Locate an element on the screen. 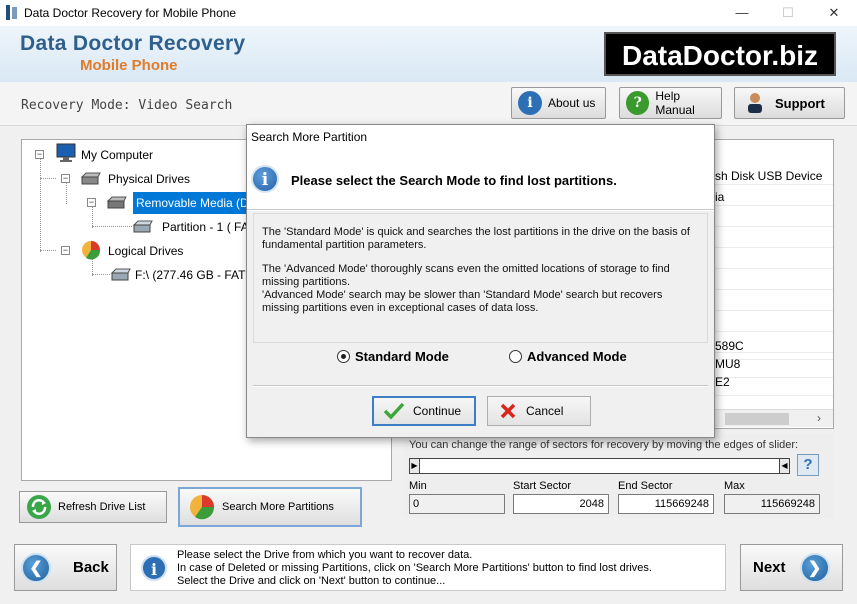 The width and height of the screenshot is (857, 604). logical-drive-icon is located at coordinates (120, 274).